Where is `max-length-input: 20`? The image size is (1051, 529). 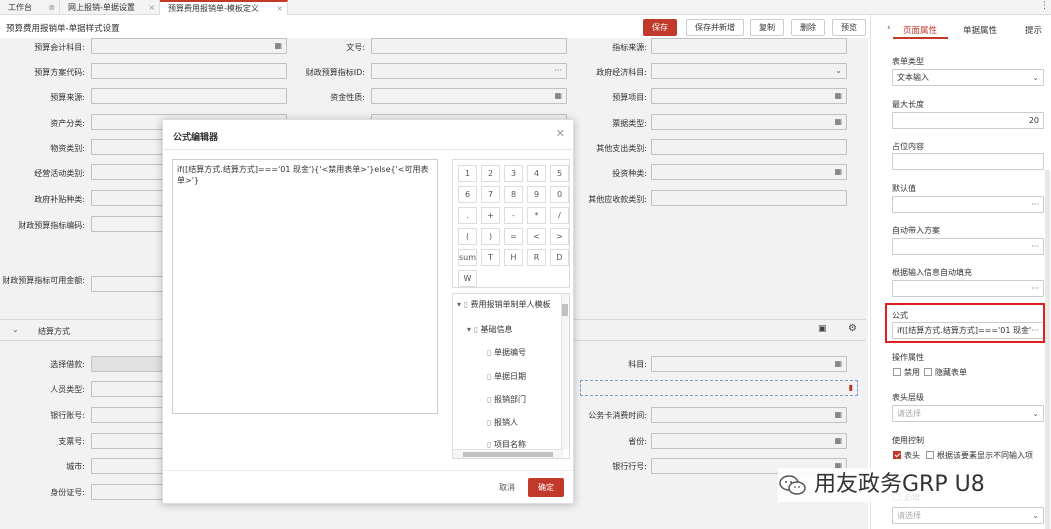
max-length-input: 20 is located at coordinates (968, 120).